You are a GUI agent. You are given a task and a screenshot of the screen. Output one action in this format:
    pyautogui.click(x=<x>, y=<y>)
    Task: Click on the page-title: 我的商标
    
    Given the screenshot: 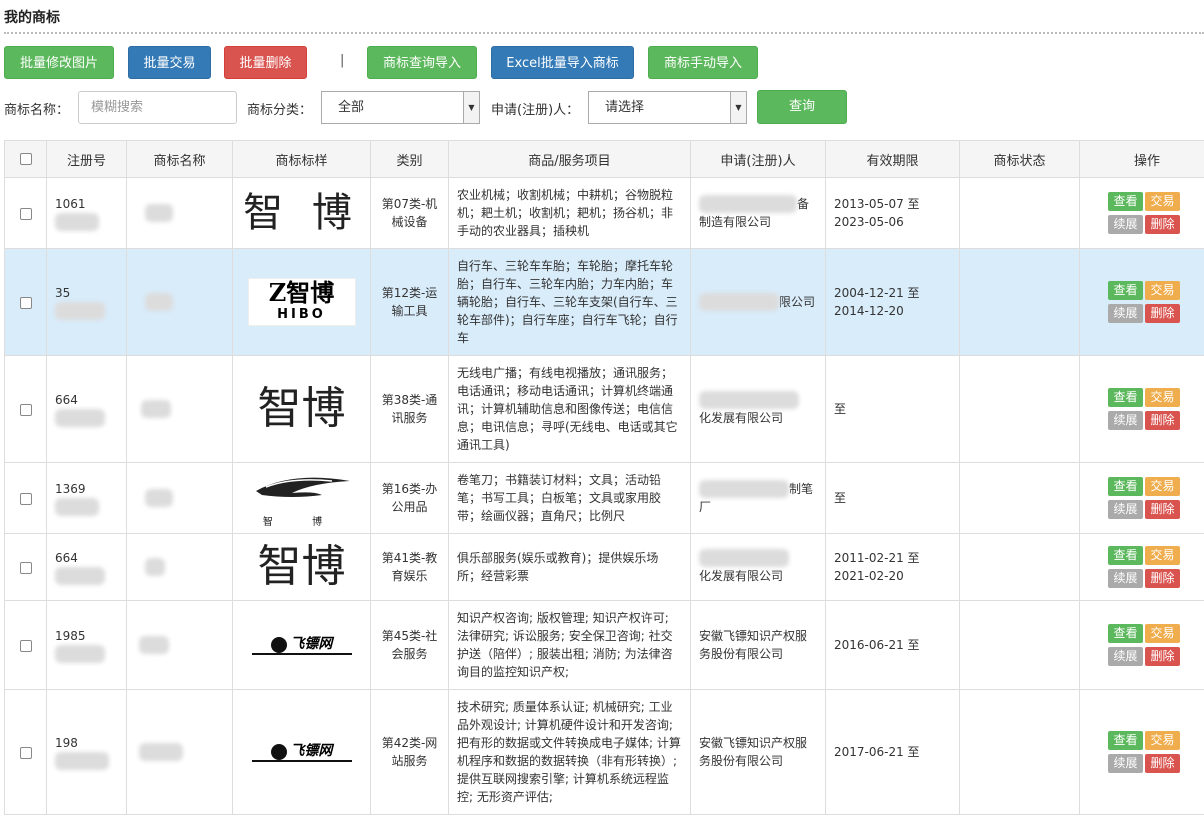 What is the action you would take?
    pyautogui.click(x=32, y=18)
    